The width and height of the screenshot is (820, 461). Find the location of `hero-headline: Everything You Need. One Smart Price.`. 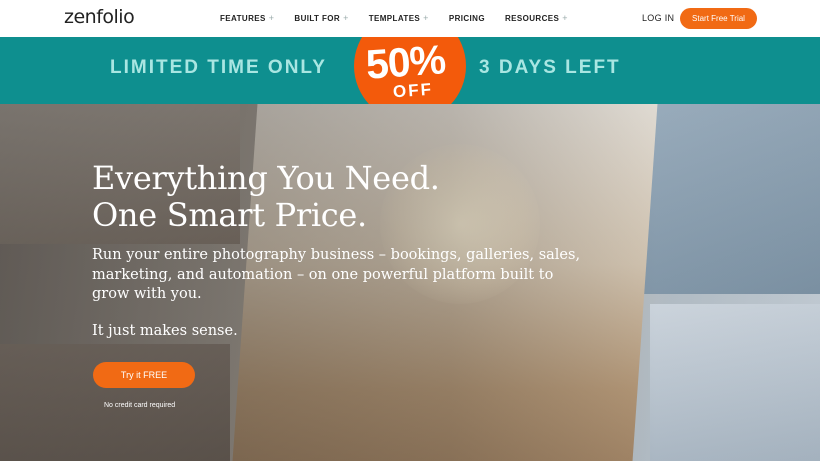

hero-headline: Everything You Need. One Smart Price. is located at coordinates (266, 197).